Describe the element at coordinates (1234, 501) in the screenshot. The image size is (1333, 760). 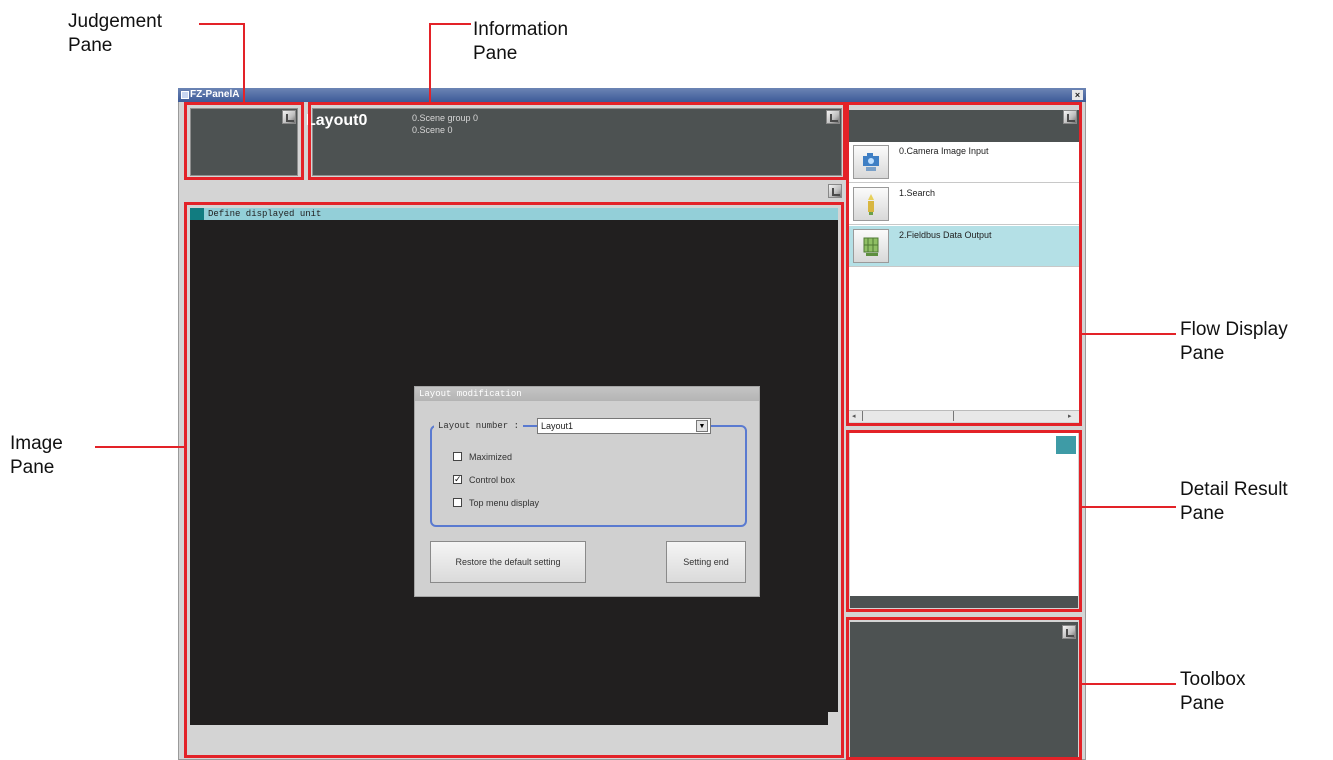
I see `callout-detail-result-pane: Detail Result Pane` at that location.